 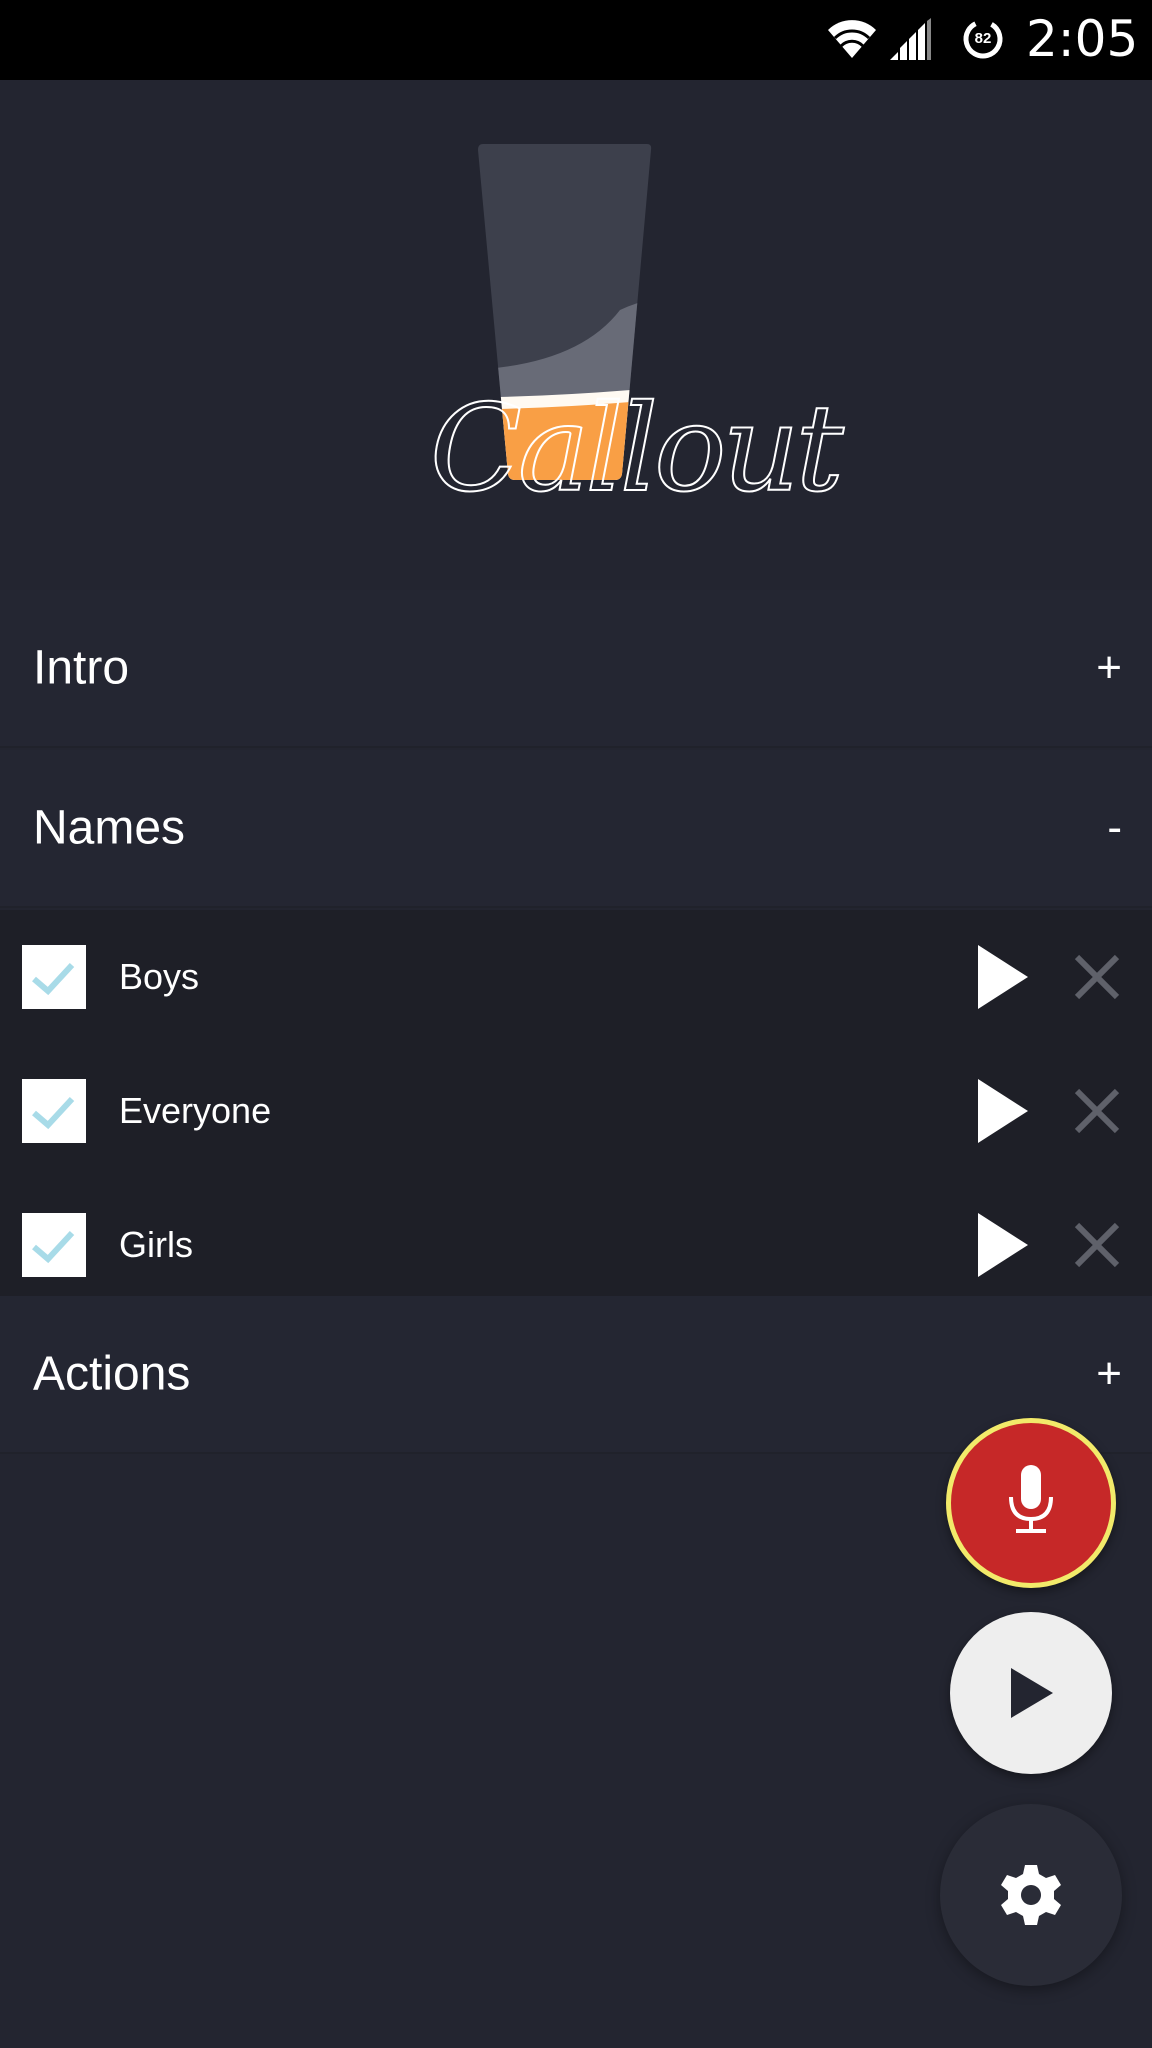 I want to click on settings-button, so click(x=1031, y=1895).